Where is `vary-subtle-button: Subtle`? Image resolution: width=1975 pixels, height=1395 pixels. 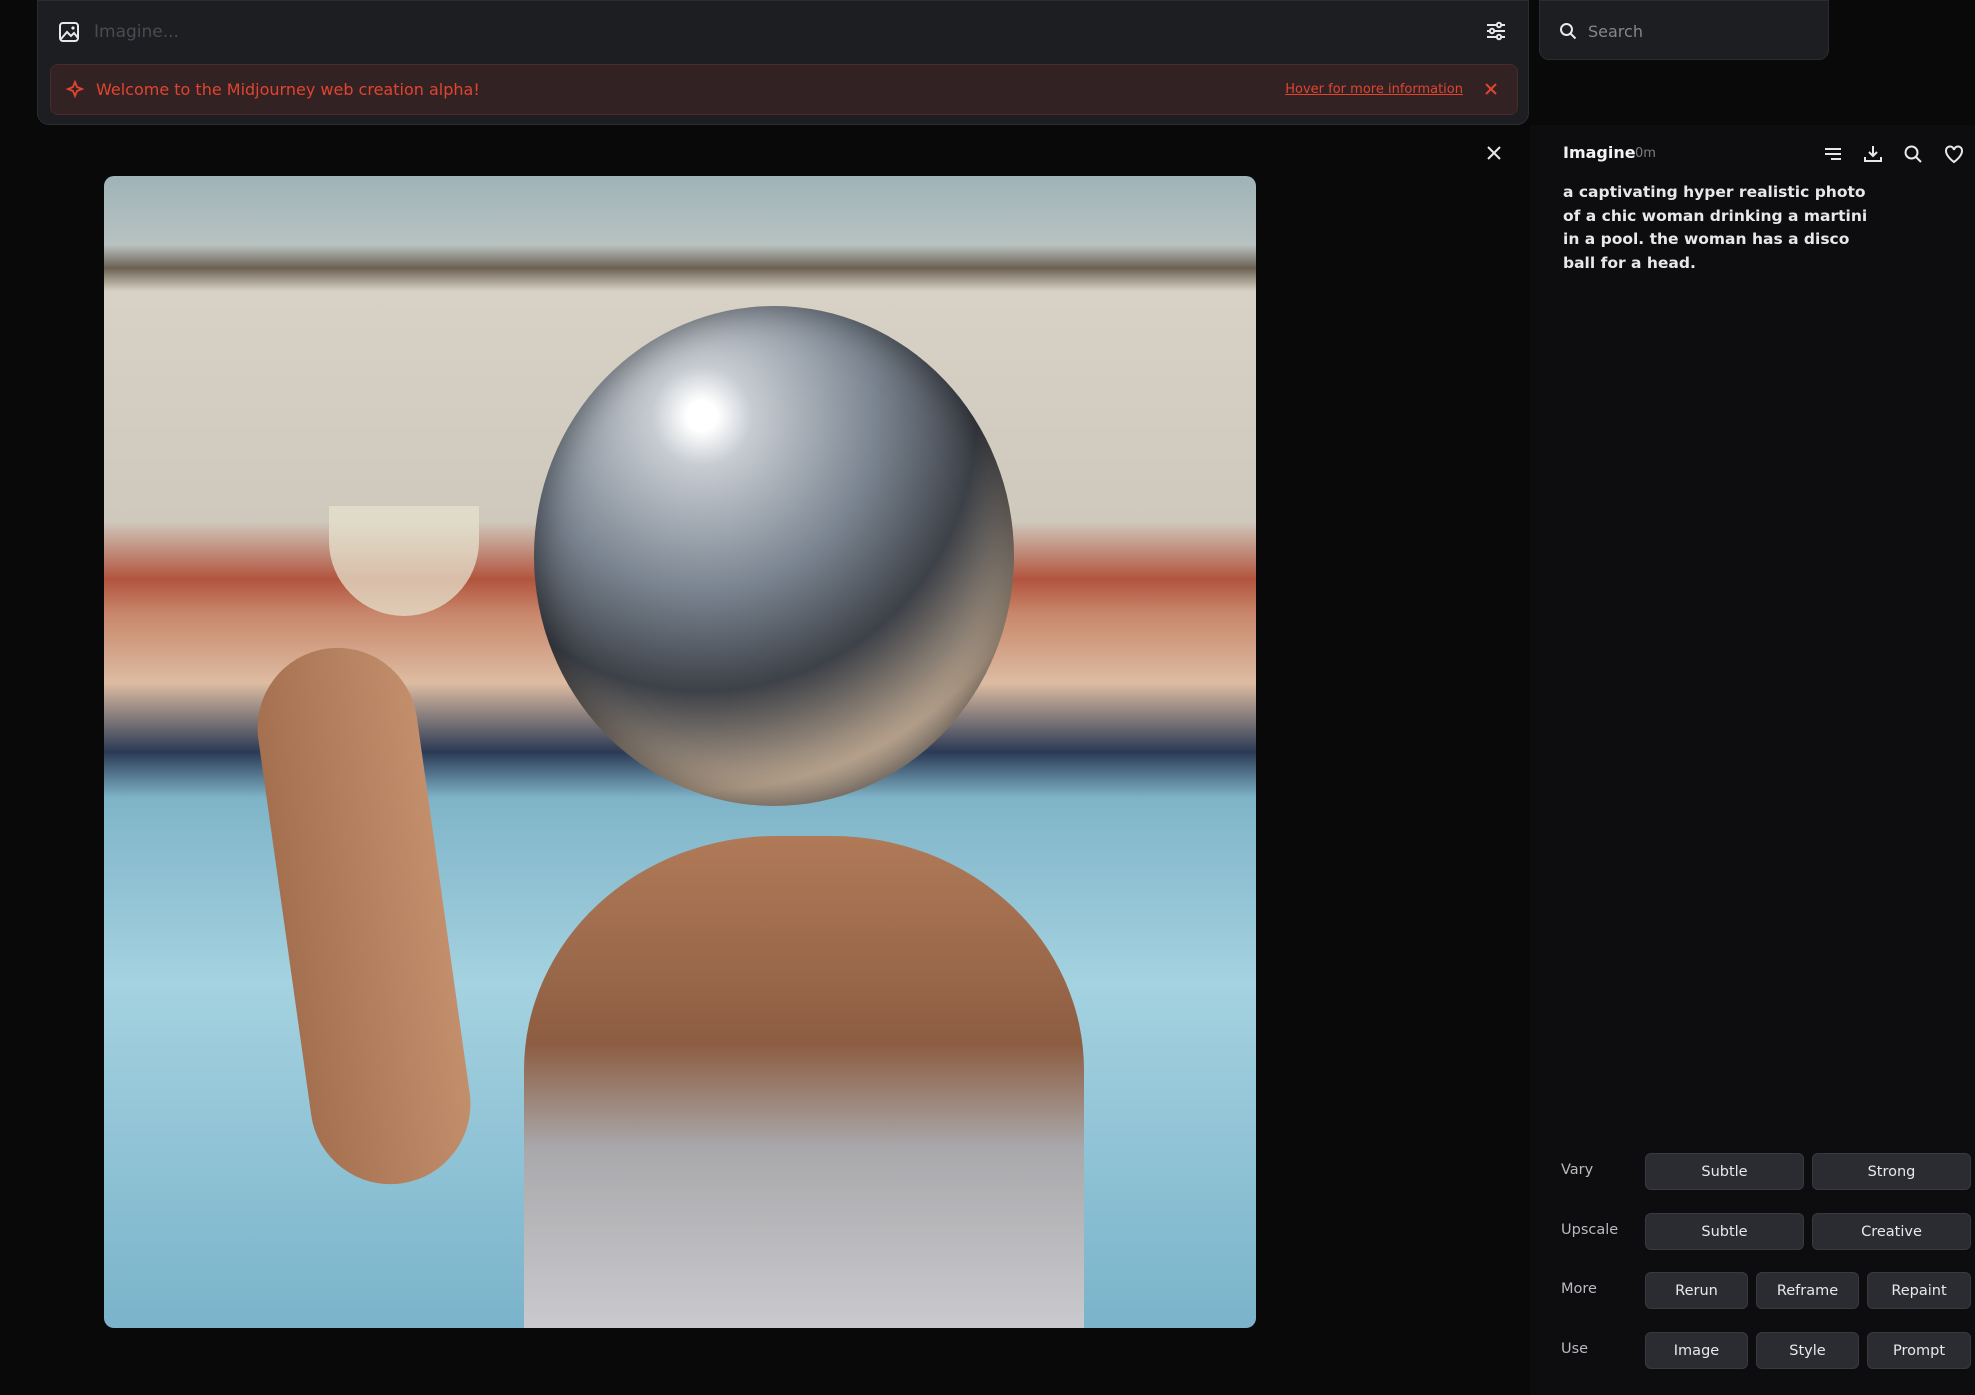
vary-subtle-button: Subtle is located at coordinates (1724, 1171).